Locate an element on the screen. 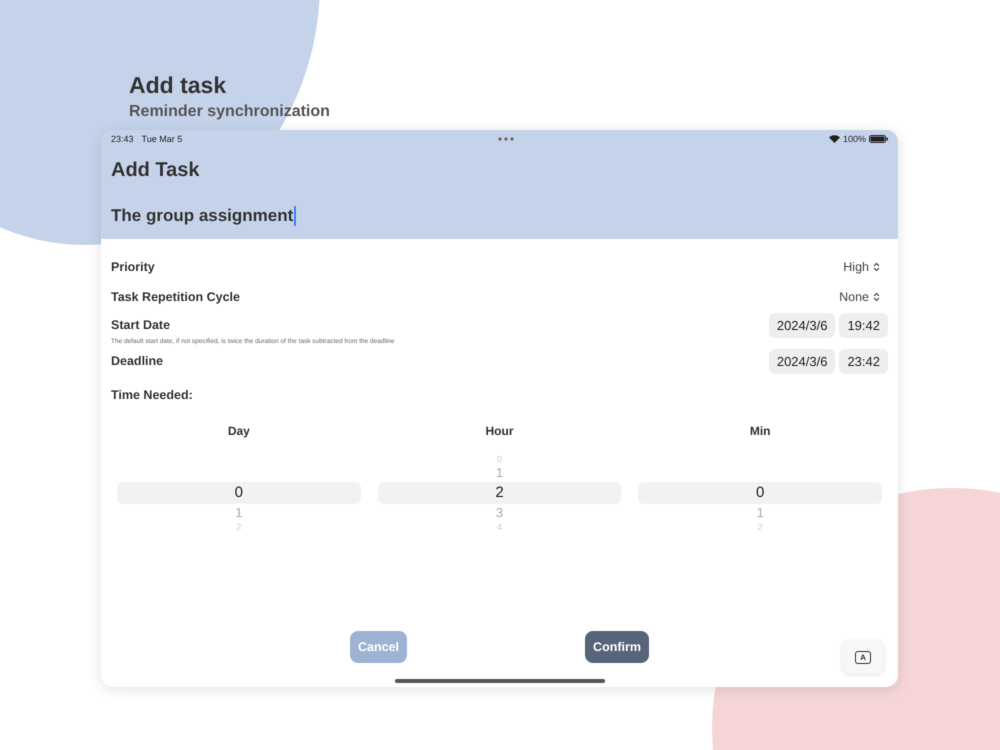 The image size is (1000, 750). time-button: 19:42 is located at coordinates (863, 325).